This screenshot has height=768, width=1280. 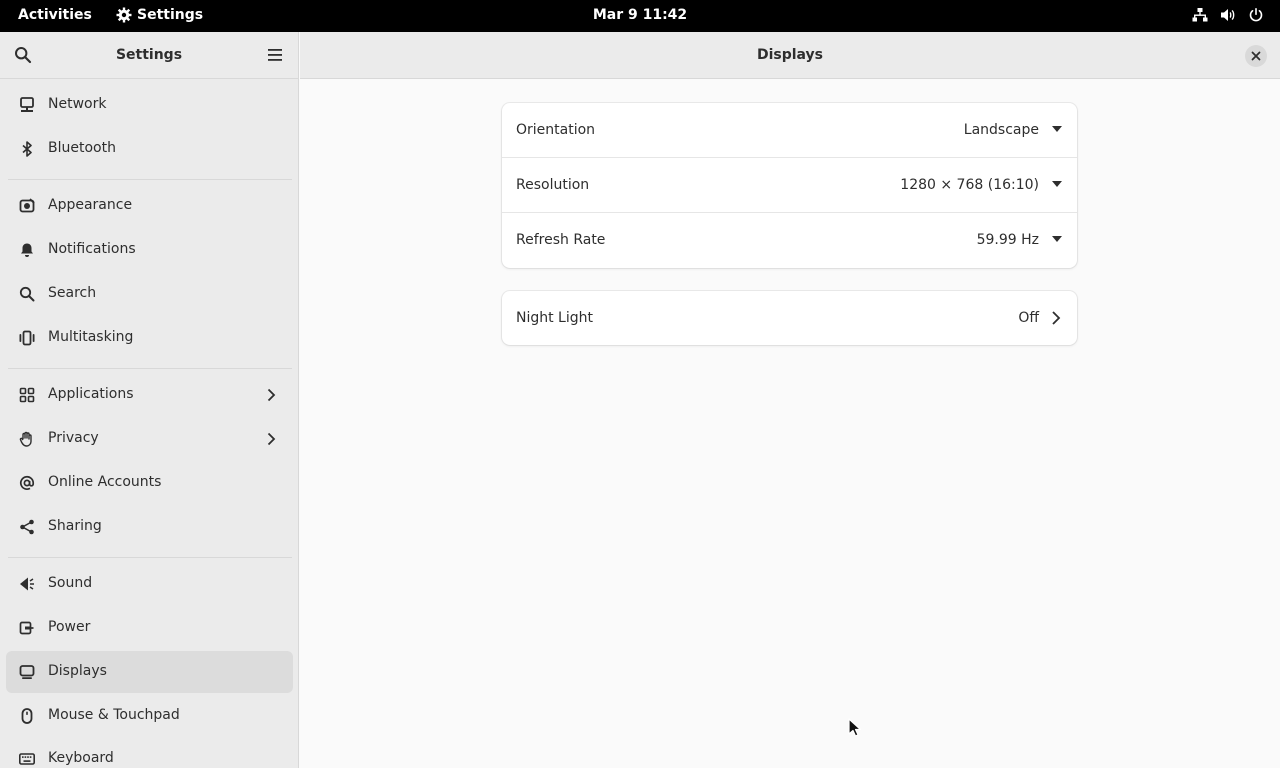 I want to click on power-icon, so click(x=1256, y=15).